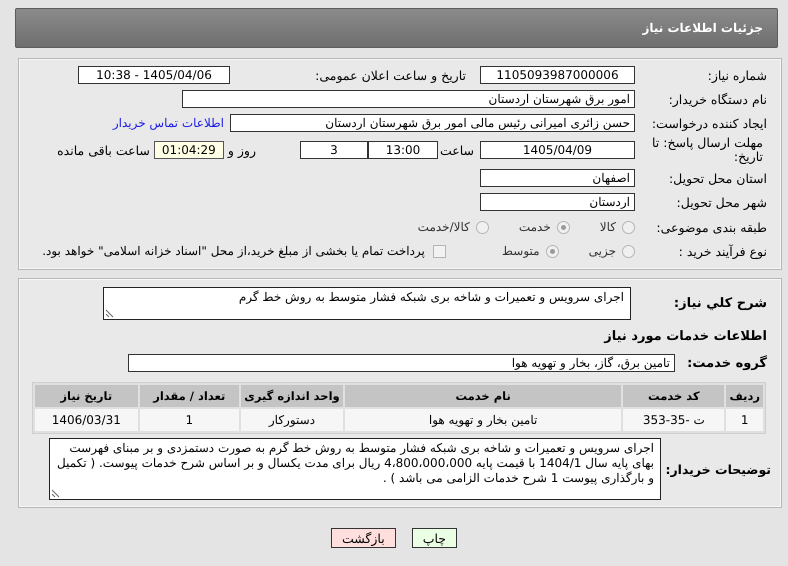 The image size is (788, 566). What do you see at coordinates (673, 396) in the screenshot?
I see `column-header: کد خدمت` at bounding box center [673, 396].